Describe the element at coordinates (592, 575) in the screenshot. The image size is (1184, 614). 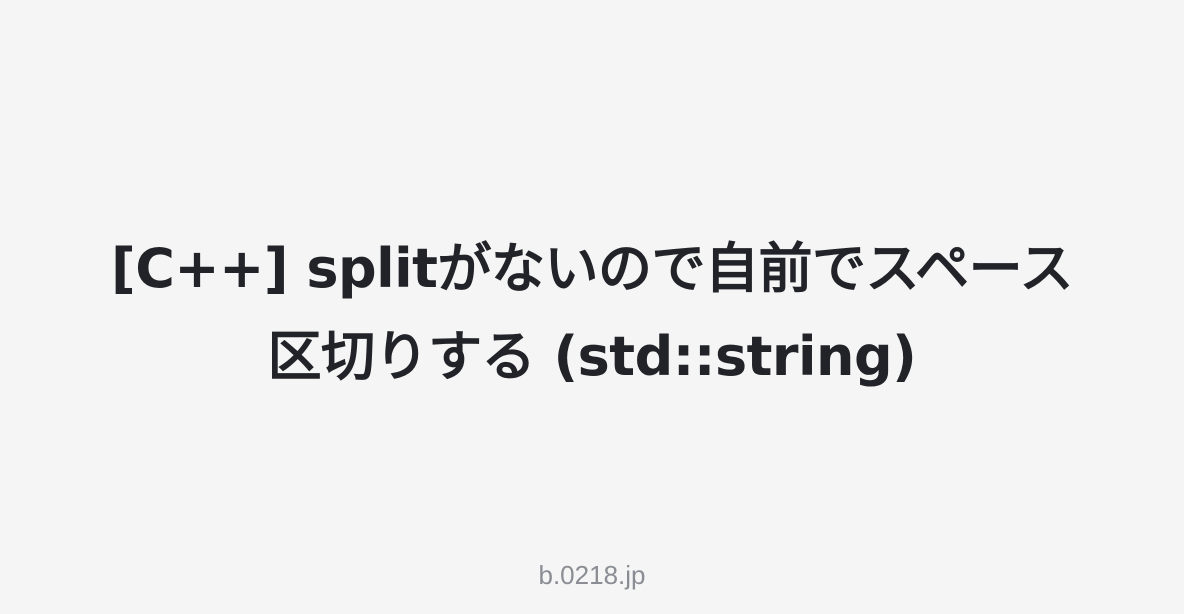
I see `site-domain: b.0218.jp` at that location.